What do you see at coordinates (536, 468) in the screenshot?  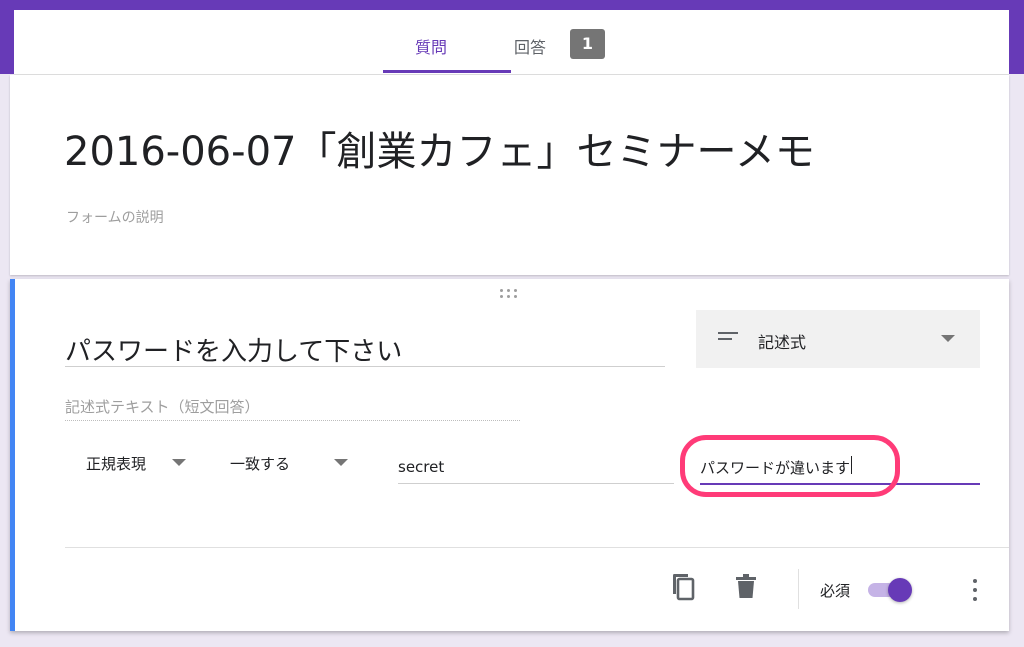 I see `pattern-input: secret` at bounding box center [536, 468].